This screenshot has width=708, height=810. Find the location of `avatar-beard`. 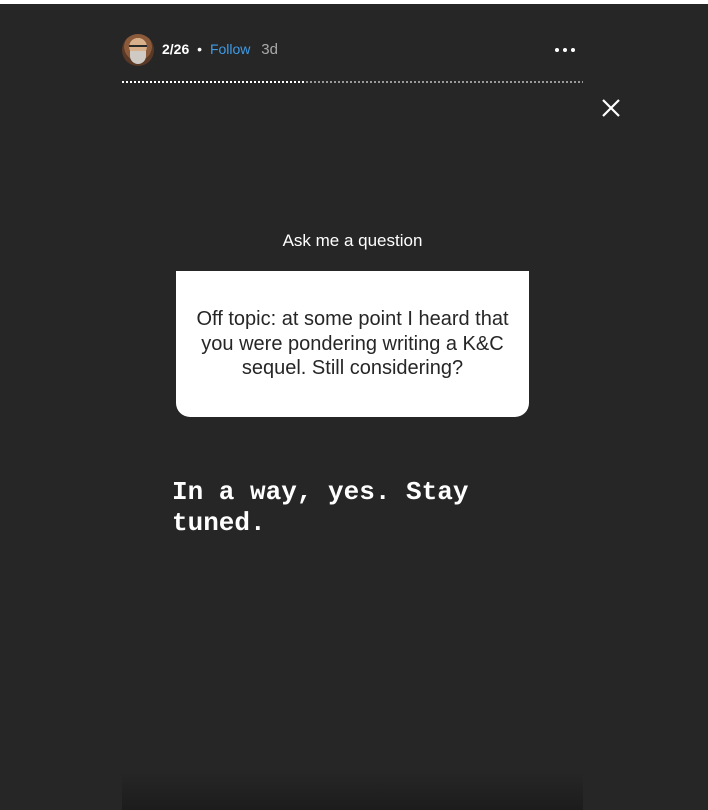

avatar-beard is located at coordinates (138, 57).